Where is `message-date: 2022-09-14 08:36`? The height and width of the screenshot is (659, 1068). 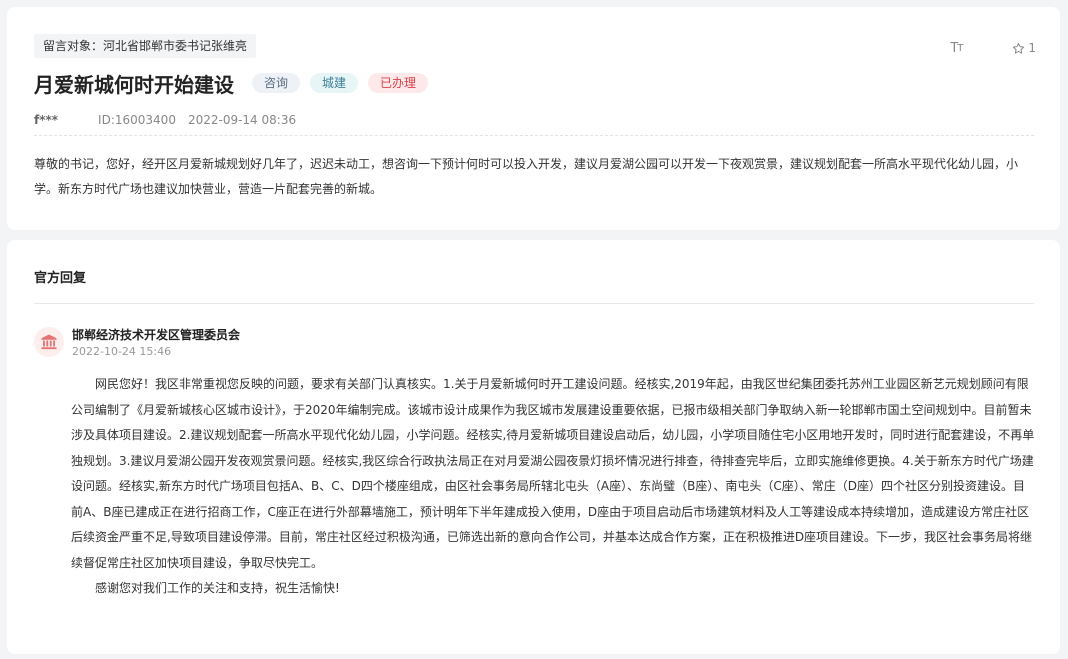
message-date: 2022-09-14 08:36 is located at coordinates (242, 120).